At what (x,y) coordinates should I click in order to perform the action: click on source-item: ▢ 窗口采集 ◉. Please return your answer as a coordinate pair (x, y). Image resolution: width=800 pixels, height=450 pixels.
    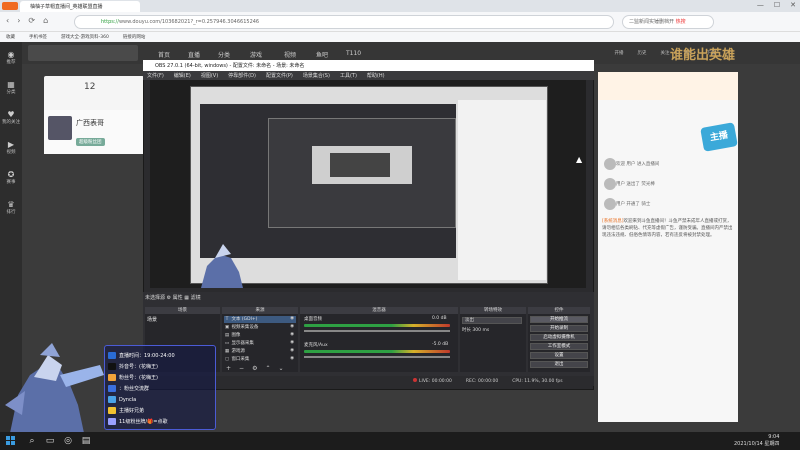
    Looking at the image, I should click on (260, 359).